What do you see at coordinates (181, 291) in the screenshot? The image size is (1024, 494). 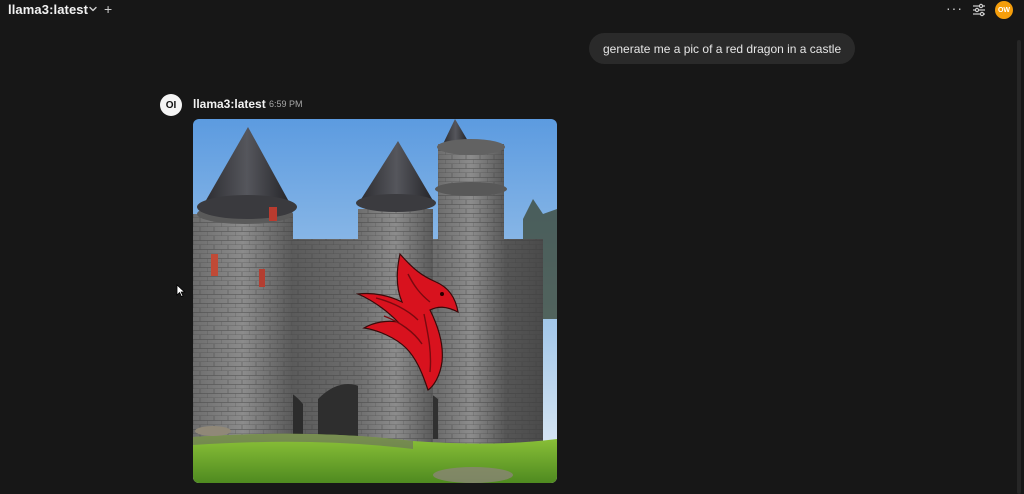 I see `mouse-cursor-icon` at bounding box center [181, 291].